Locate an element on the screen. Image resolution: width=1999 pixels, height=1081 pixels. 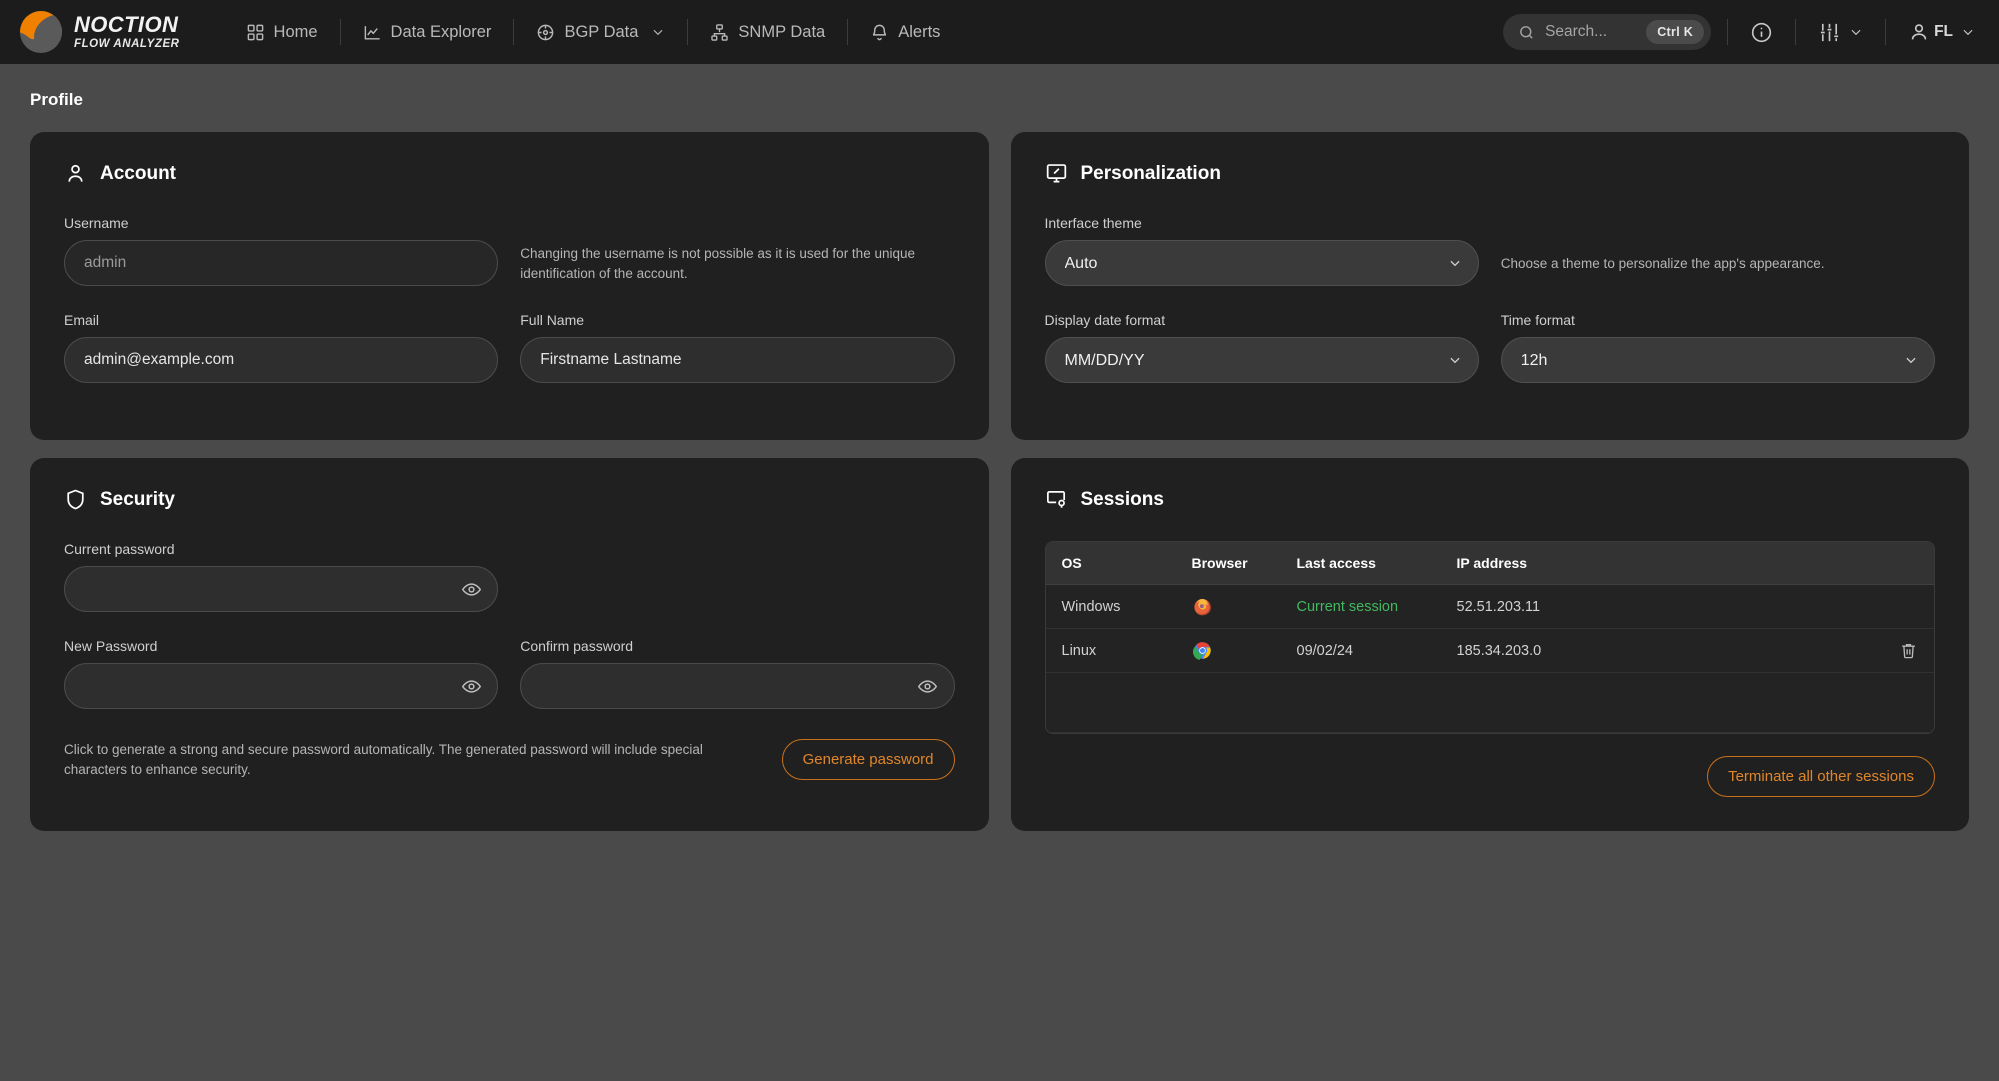
time-format-label: Time format is located at coordinates (1537, 320).